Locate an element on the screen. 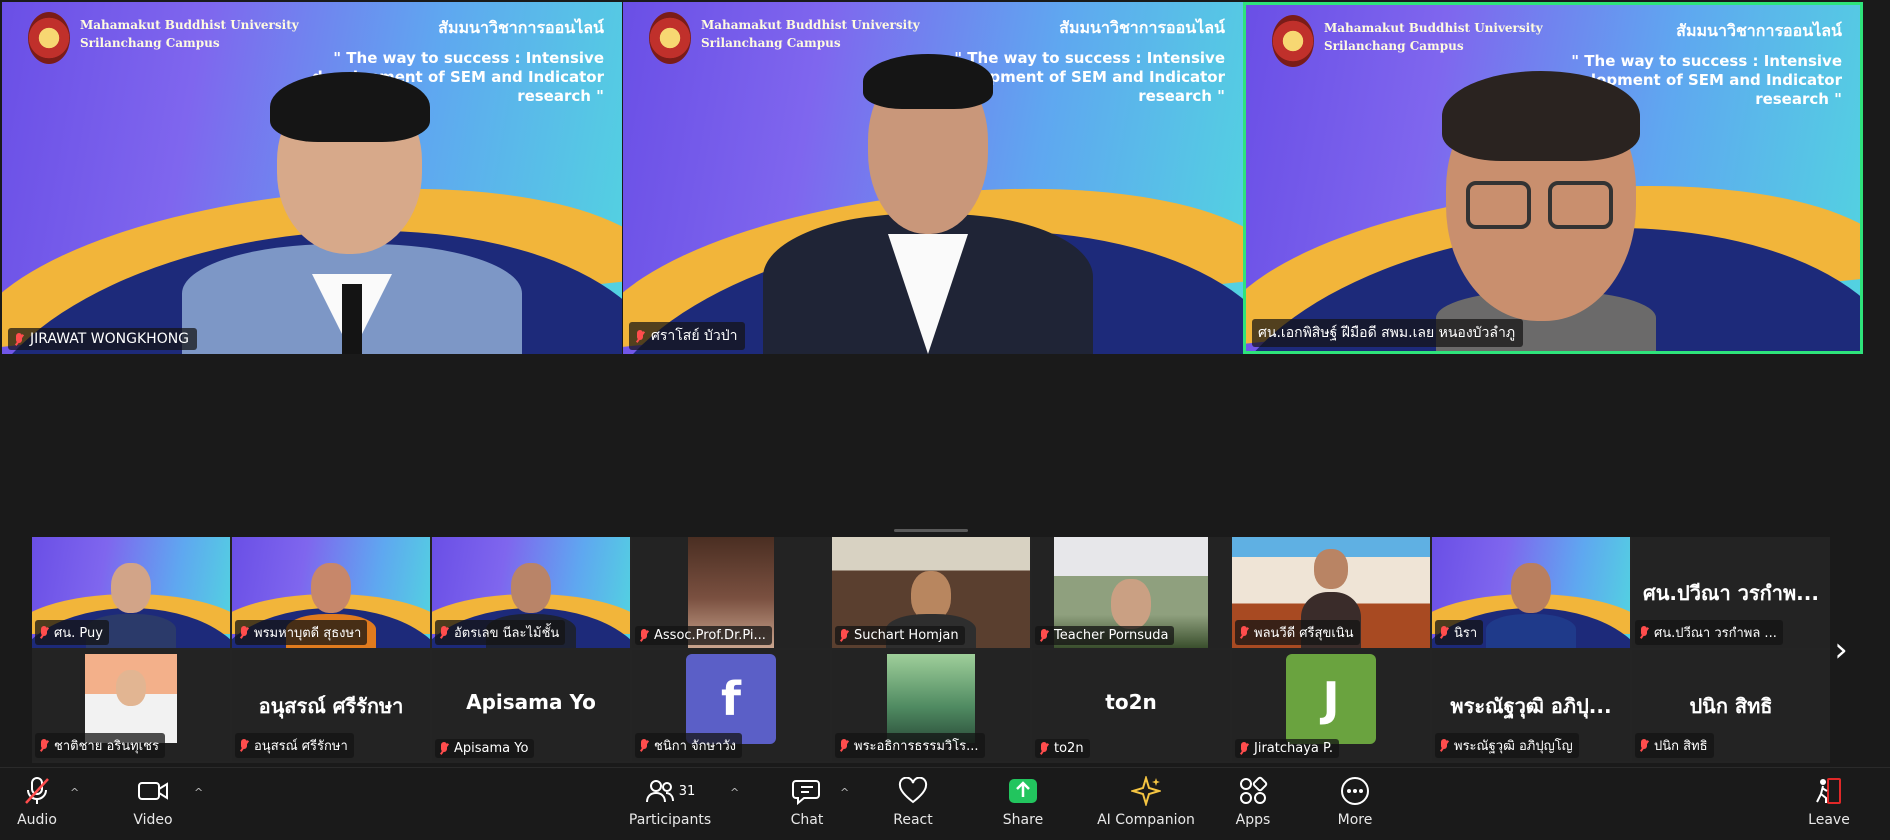  participant-name: JIRAWAT WONGKHONG is located at coordinates (110, 339).